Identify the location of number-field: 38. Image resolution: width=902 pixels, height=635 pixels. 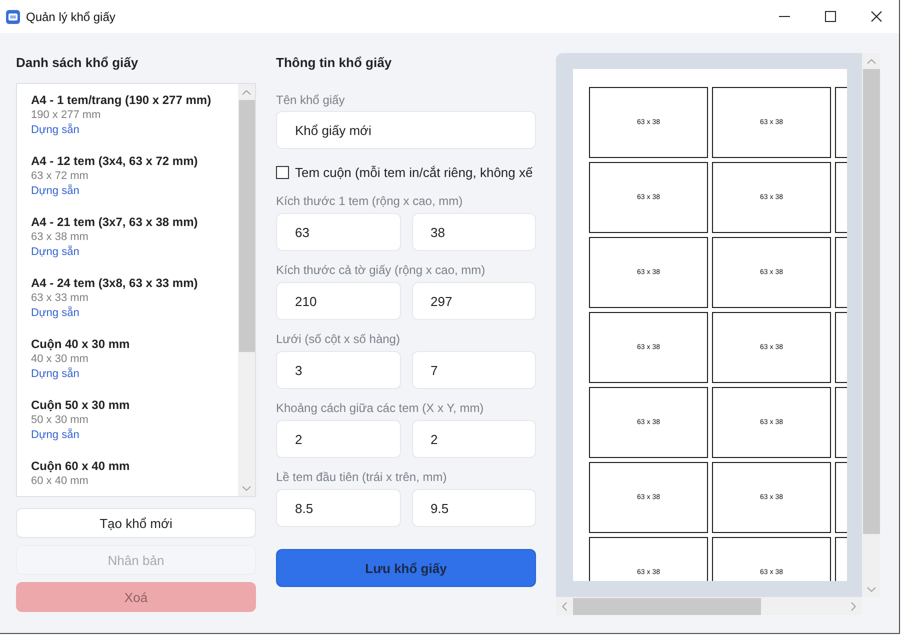
(474, 232).